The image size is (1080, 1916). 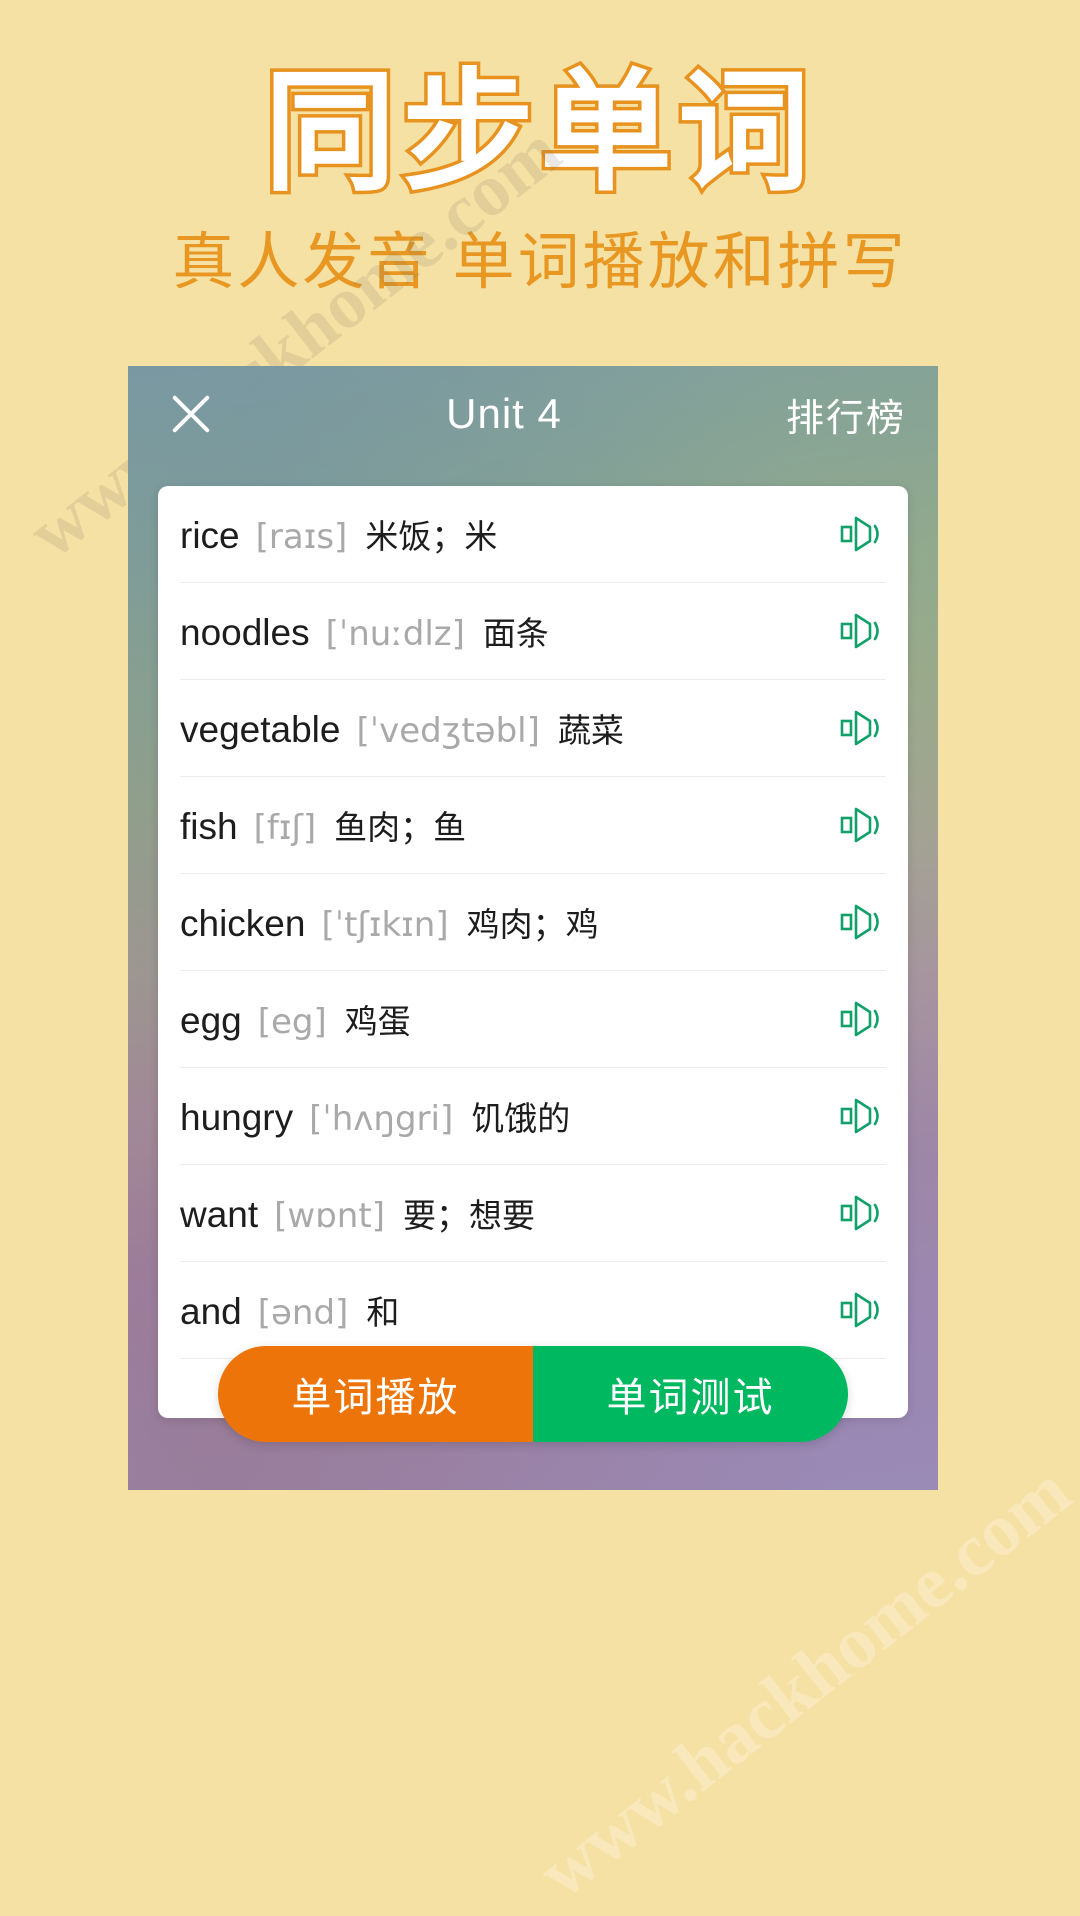 What do you see at coordinates (540, 262) in the screenshot?
I see `promo-subtitle: 真人发音 单词播放和拼写` at bounding box center [540, 262].